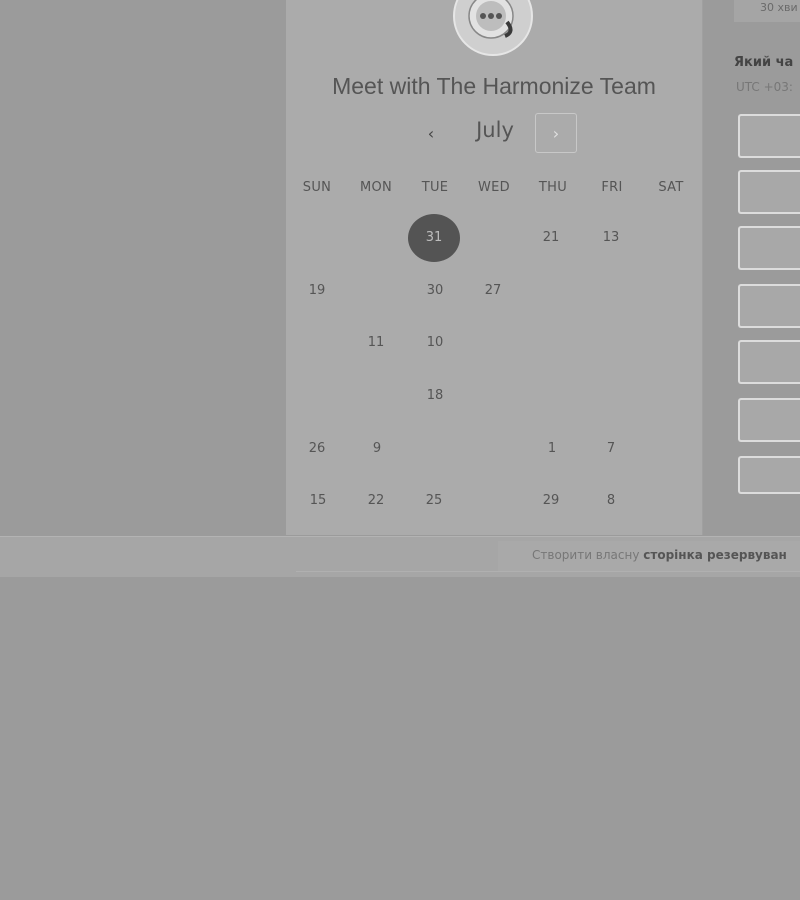  I want to click on create-booking-page-link: Створити власну сторінка резервуван, so click(649, 556).